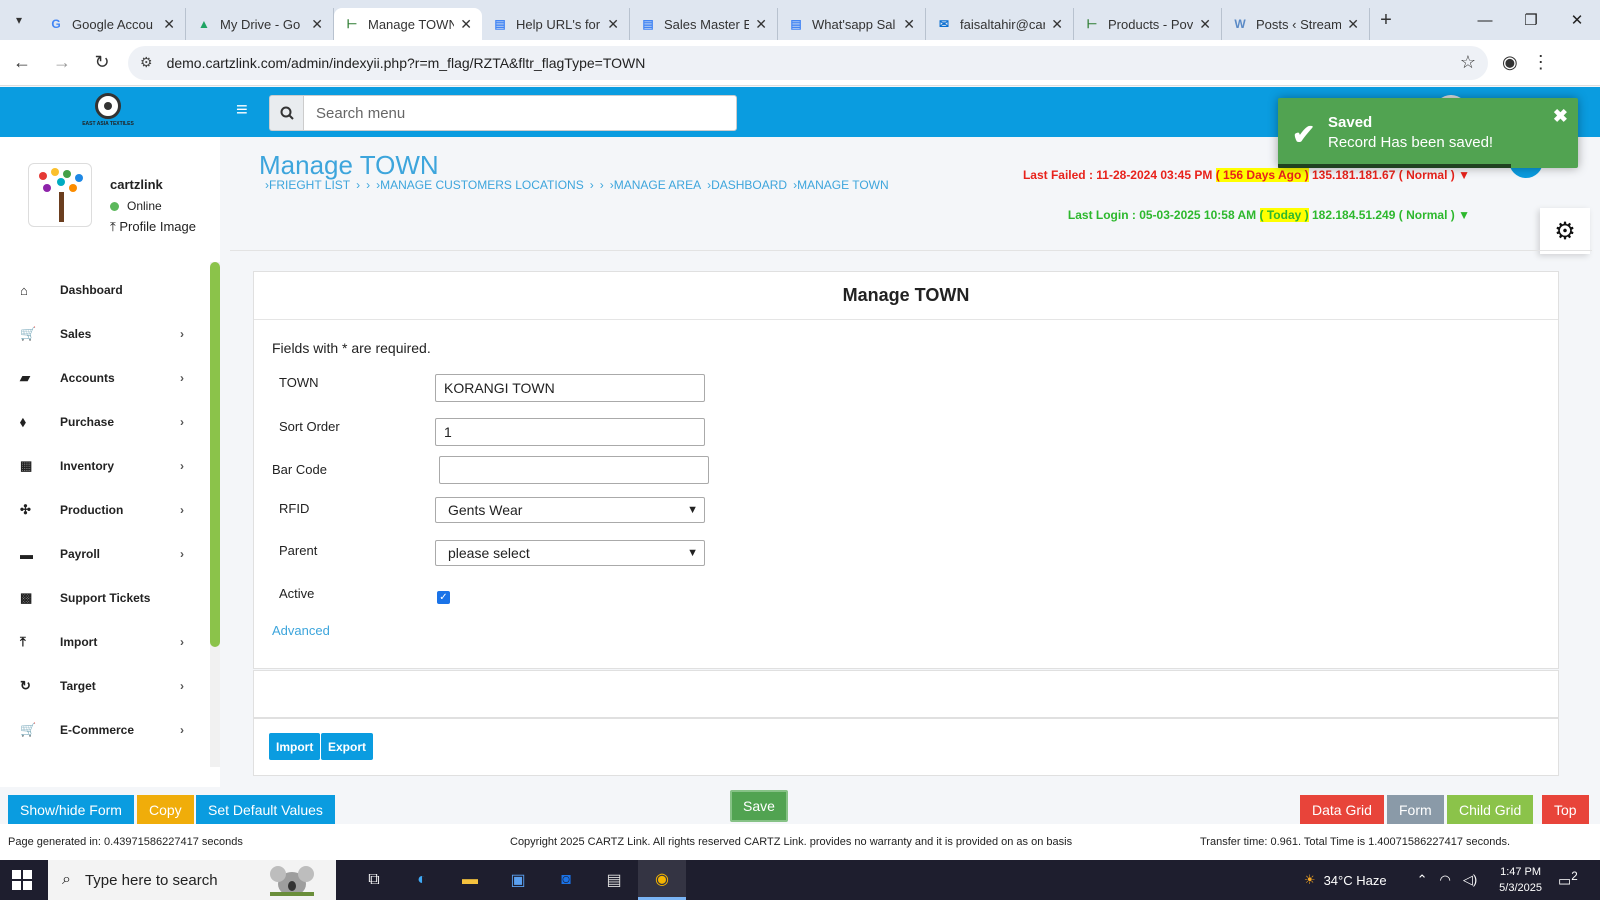  What do you see at coordinates (1531, 20) in the screenshot?
I see `restore-icon: ❐` at bounding box center [1531, 20].